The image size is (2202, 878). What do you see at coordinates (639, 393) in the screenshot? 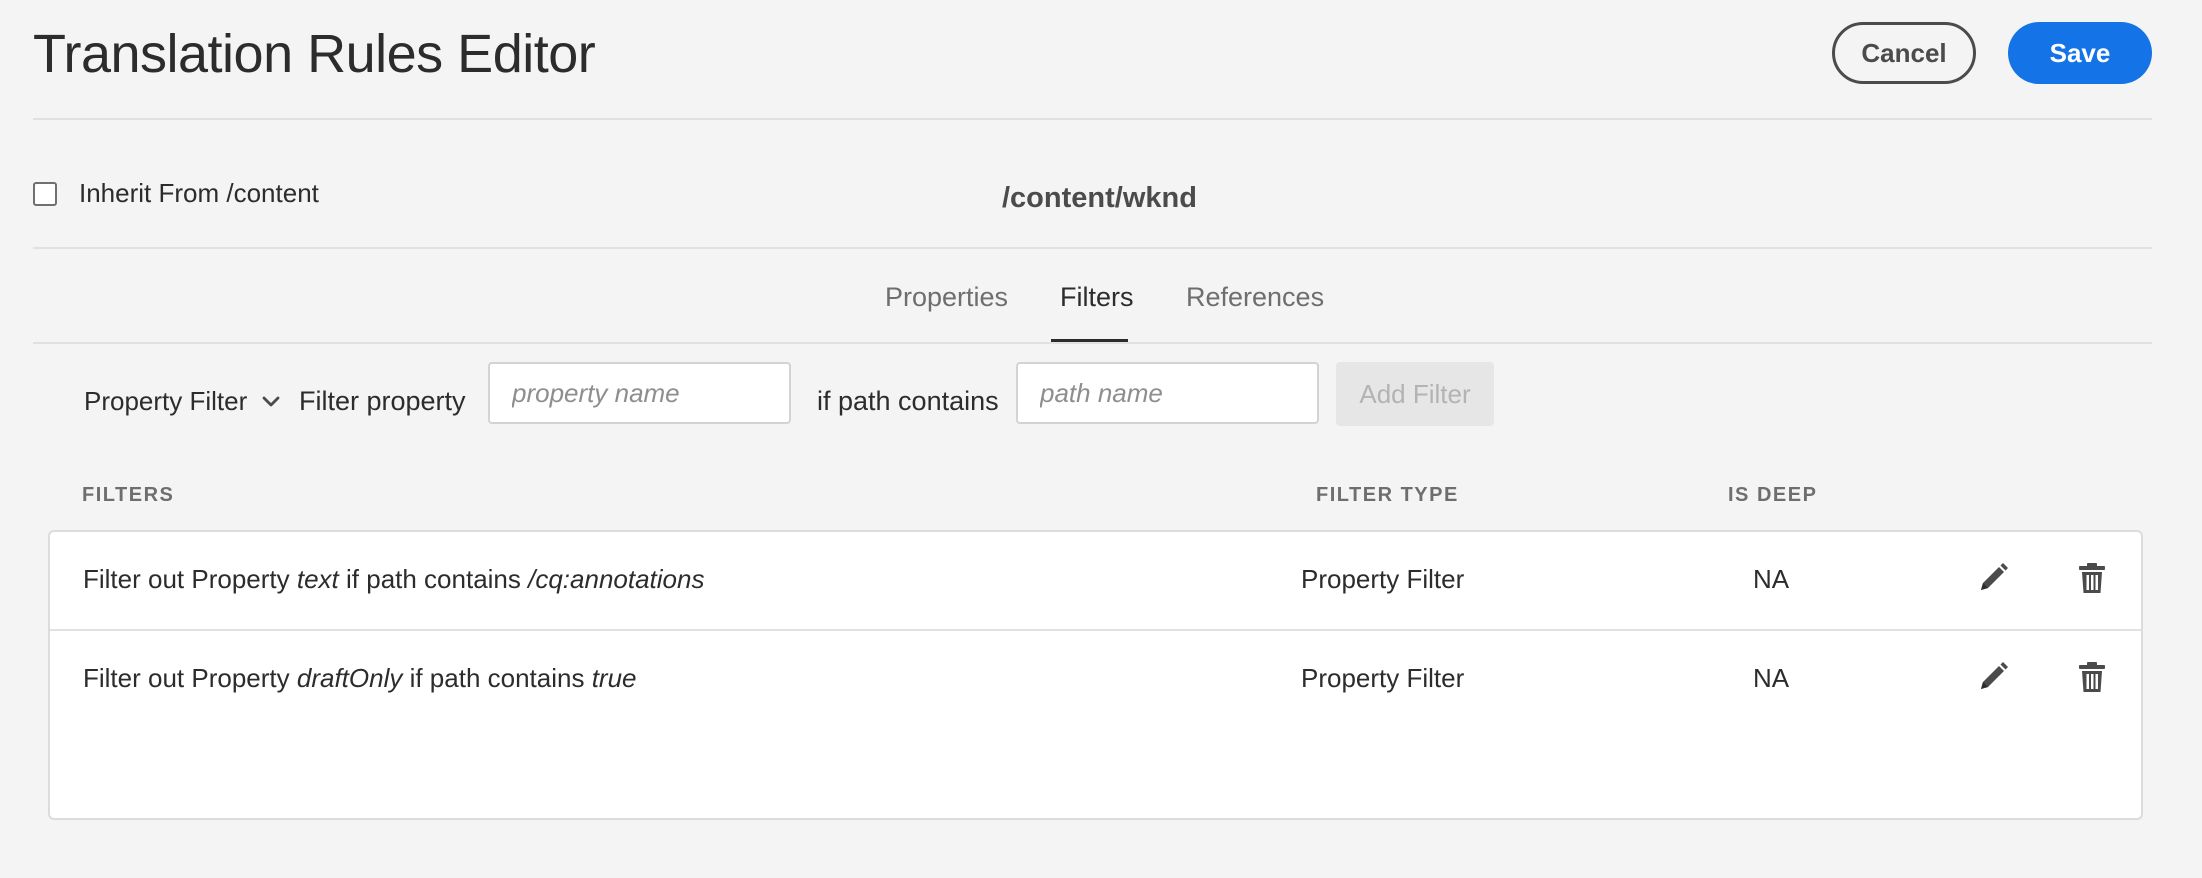
I see `property-name-input` at bounding box center [639, 393].